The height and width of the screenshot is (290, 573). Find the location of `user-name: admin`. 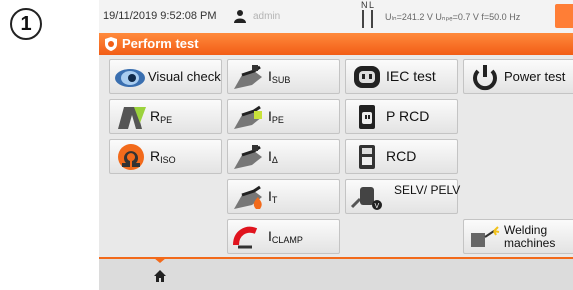

user-name: admin is located at coordinates (267, 16).